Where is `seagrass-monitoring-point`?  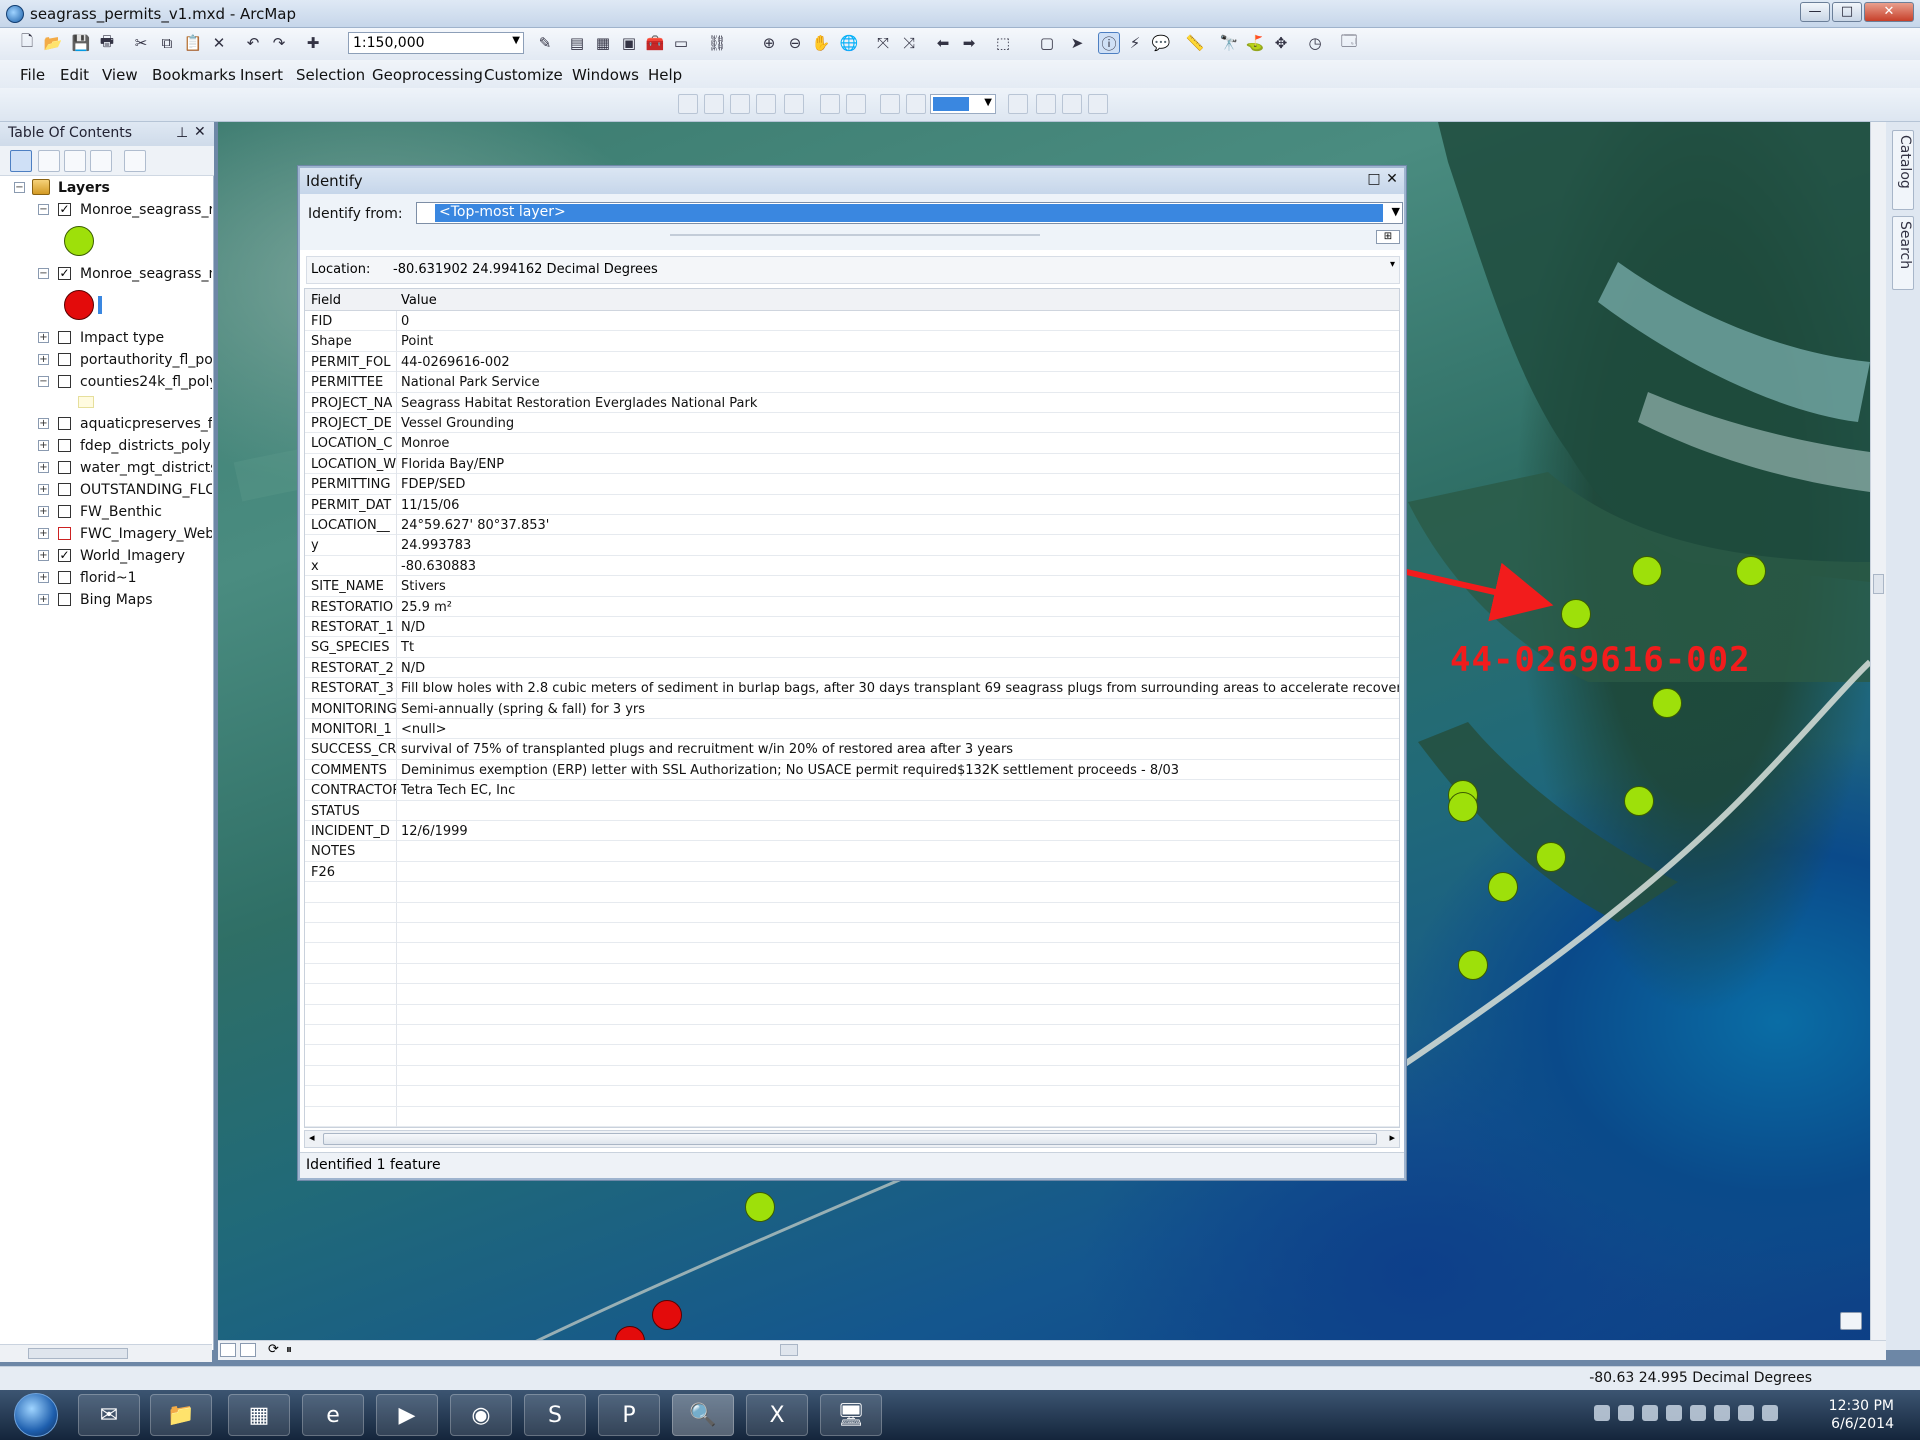
seagrass-monitoring-point is located at coordinates (667, 1315).